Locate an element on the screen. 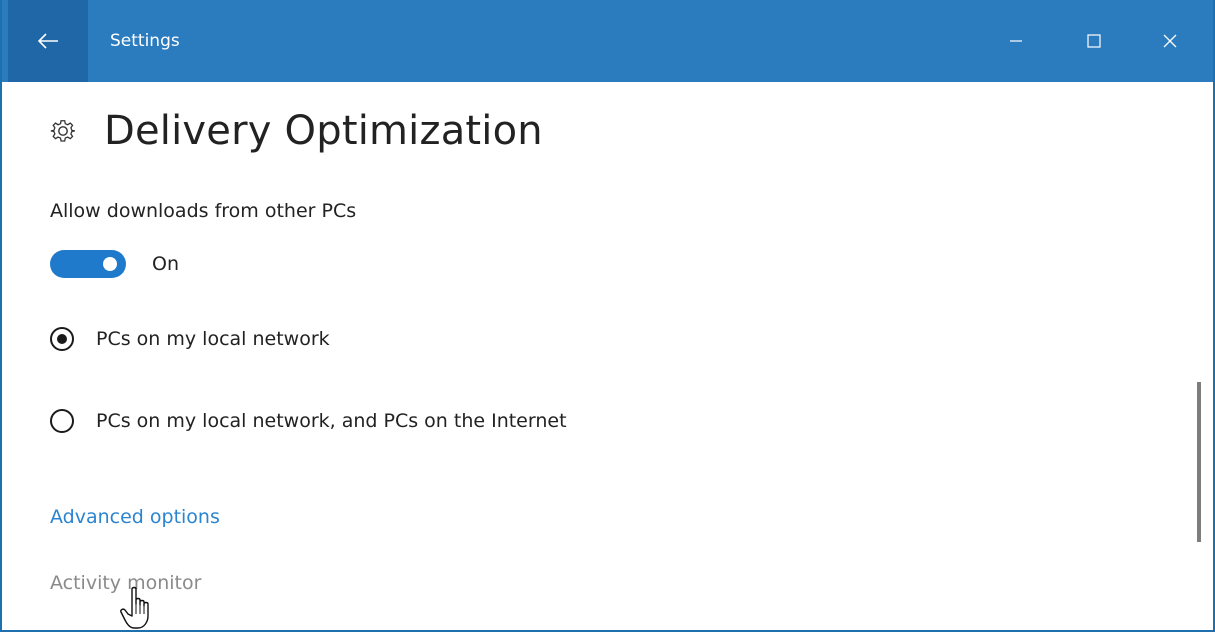 This screenshot has width=1215, height=632. maximize-icon is located at coordinates (1094, 41).